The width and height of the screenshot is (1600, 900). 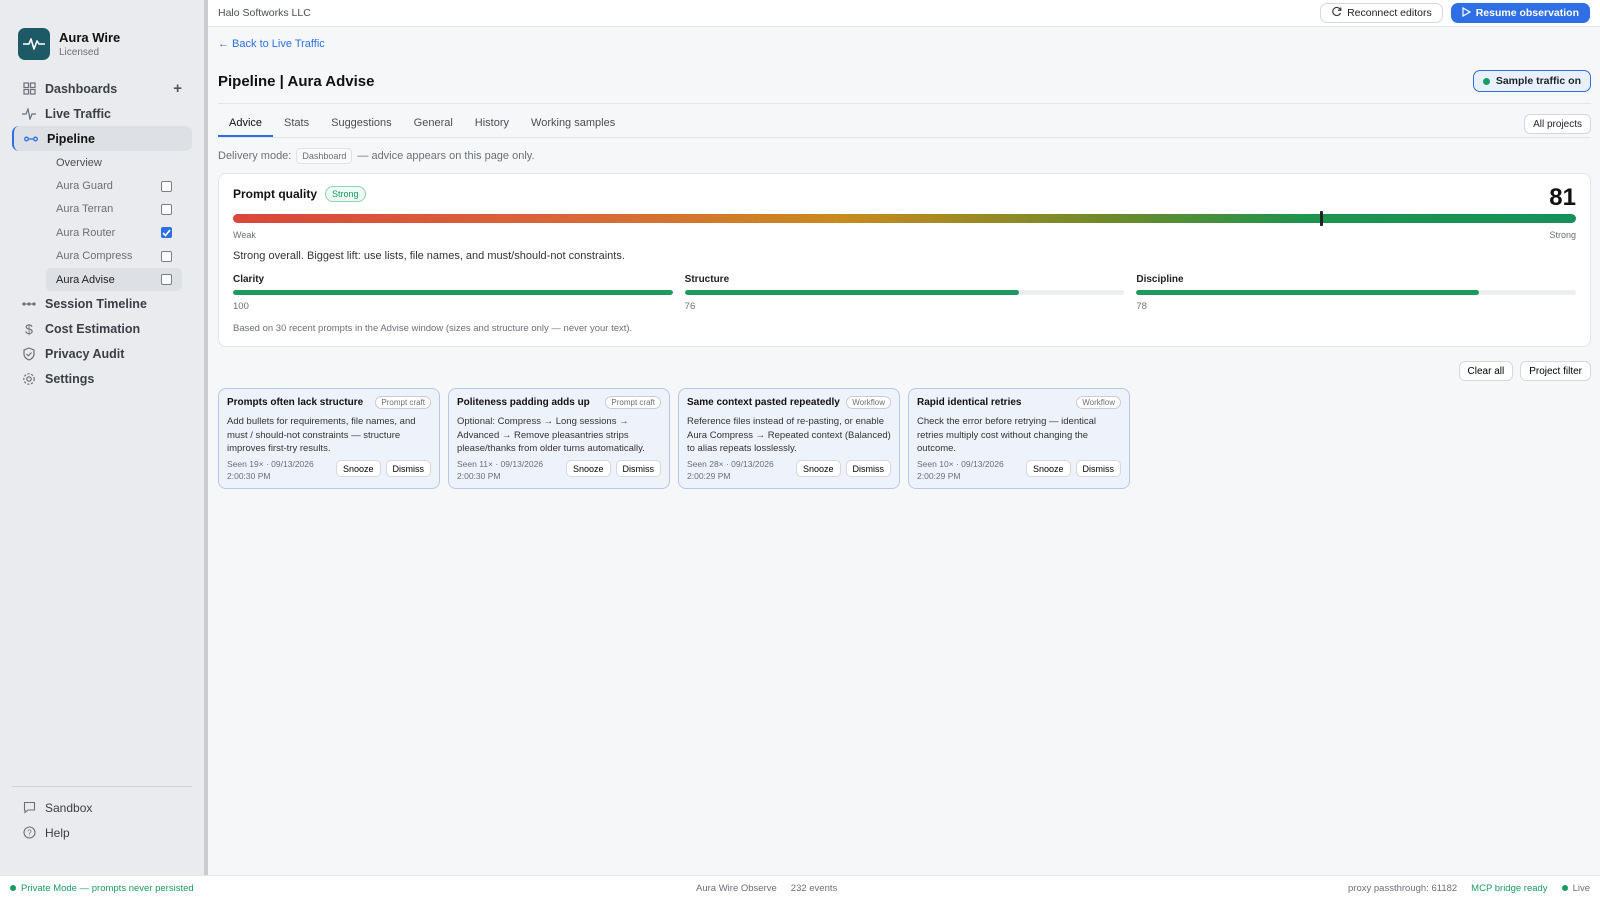 What do you see at coordinates (246, 127) in the screenshot?
I see `tab-advice: Advice` at bounding box center [246, 127].